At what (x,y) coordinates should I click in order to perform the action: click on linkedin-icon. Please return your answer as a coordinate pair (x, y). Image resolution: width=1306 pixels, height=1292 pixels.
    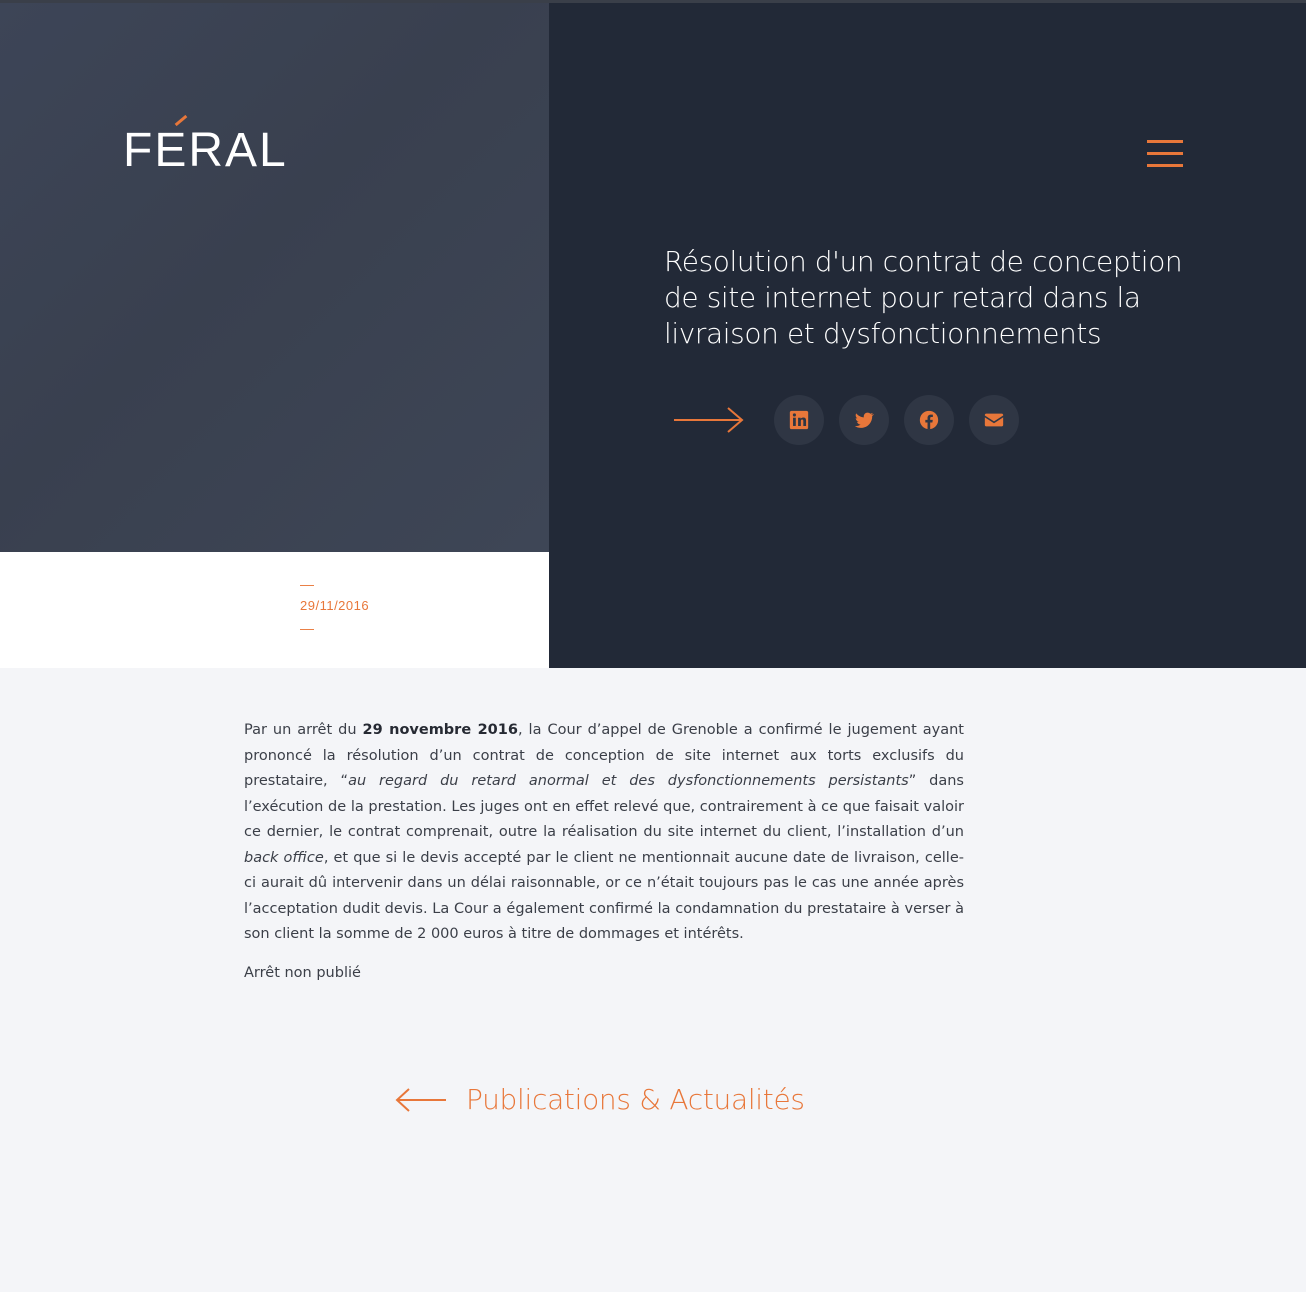
    Looking at the image, I should click on (799, 420).